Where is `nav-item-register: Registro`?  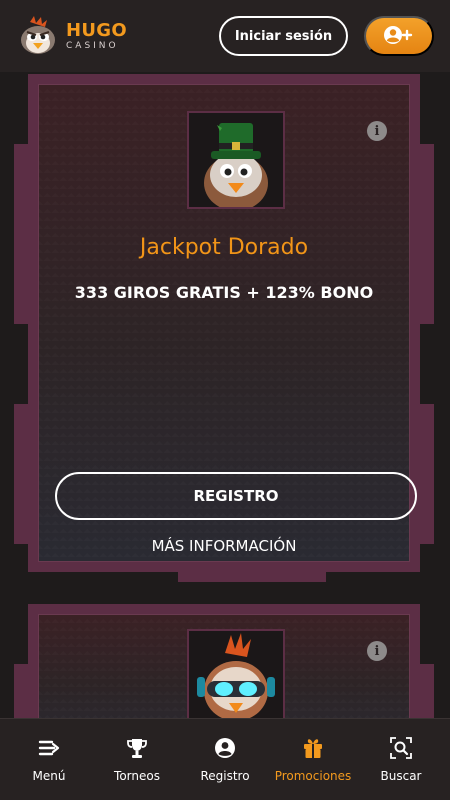 nav-item-register: Registro is located at coordinates (225, 759).